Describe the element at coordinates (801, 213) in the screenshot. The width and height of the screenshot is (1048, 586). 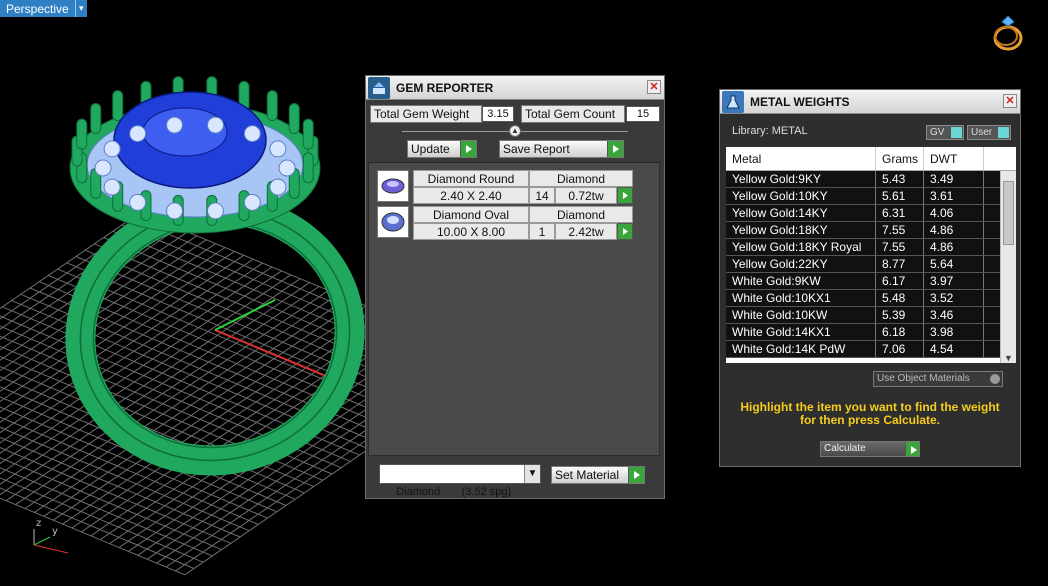
I see `cell-metal: Yellow Gold:14KY` at that location.